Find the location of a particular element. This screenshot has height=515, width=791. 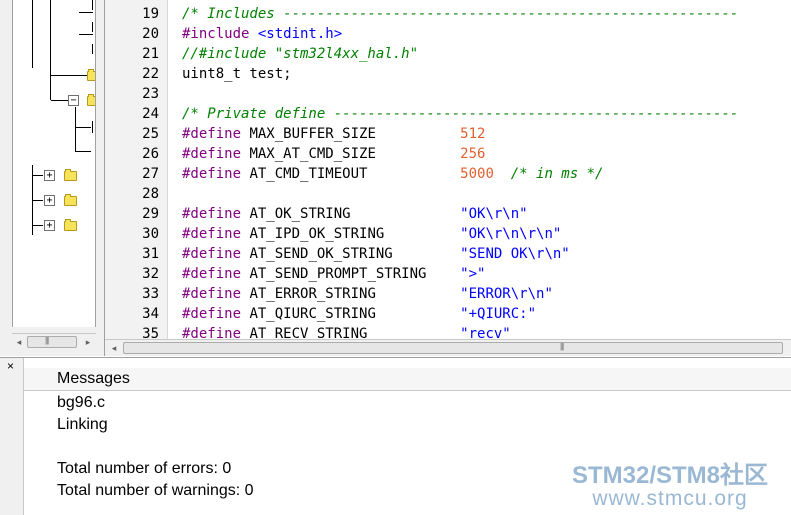

code-token: <stdint.h> is located at coordinates (300, 34).